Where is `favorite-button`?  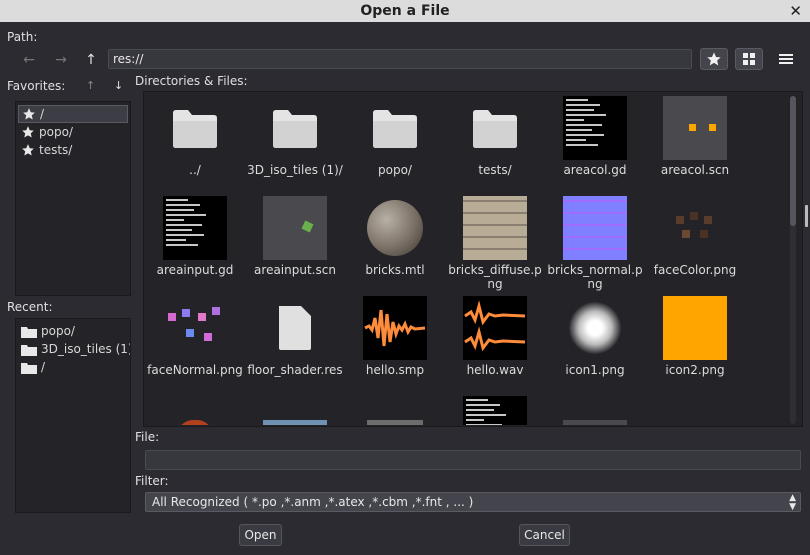
favorite-button is located at coordinates (714, 59).